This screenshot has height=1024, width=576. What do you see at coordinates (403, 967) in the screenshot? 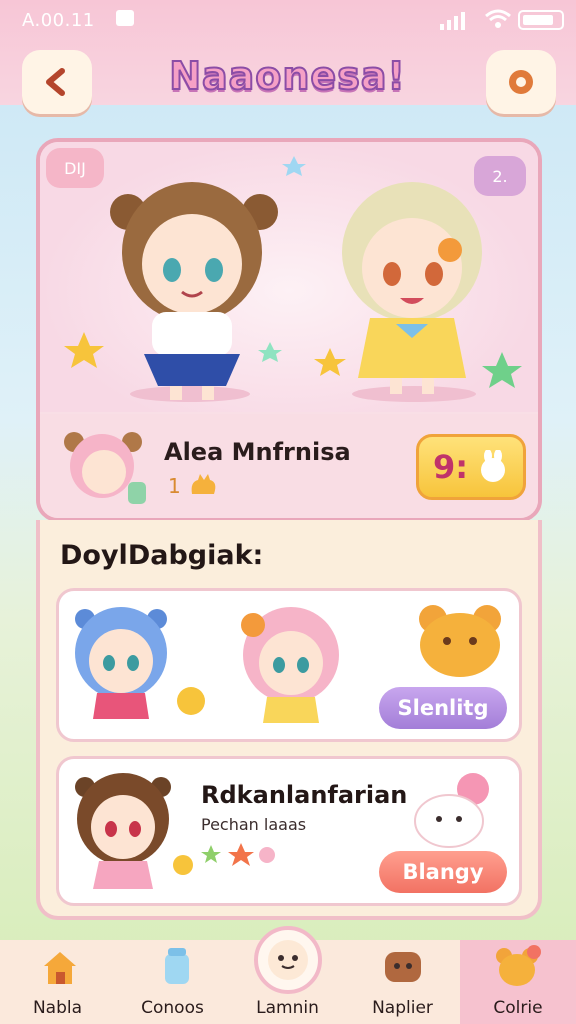
I see `shop-icon` at bounding box center [403, 967].